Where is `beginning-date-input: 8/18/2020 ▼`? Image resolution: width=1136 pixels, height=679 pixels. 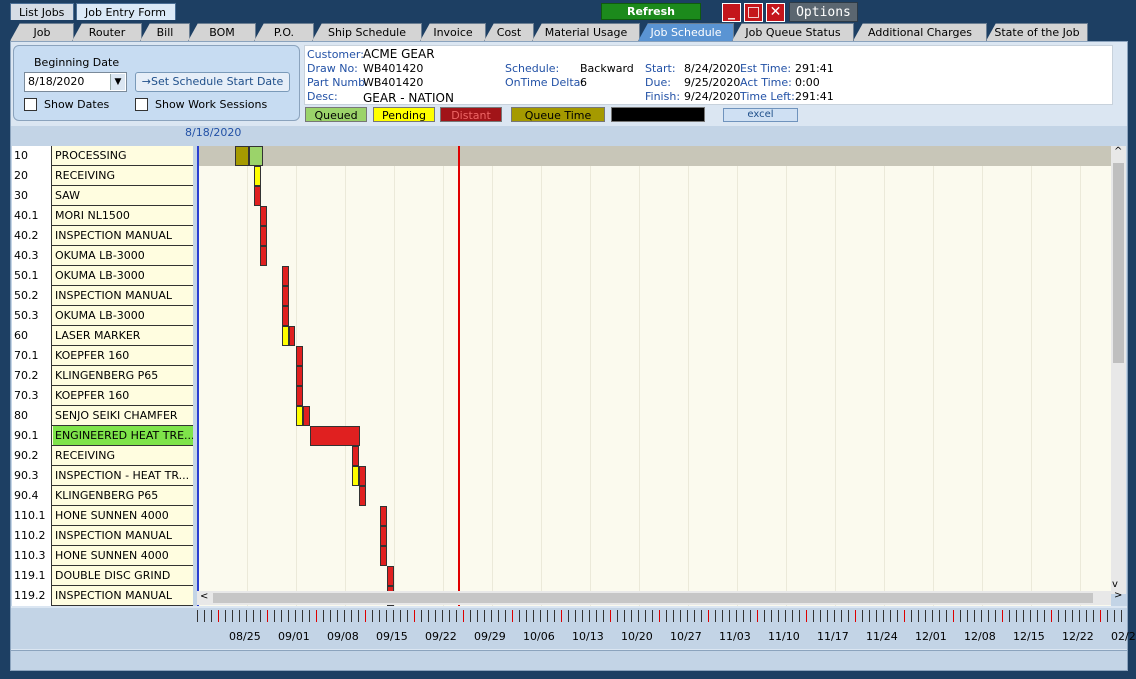
beginning-date-input: 8/18/2020 ▼ is located at coordinates (75, 82).